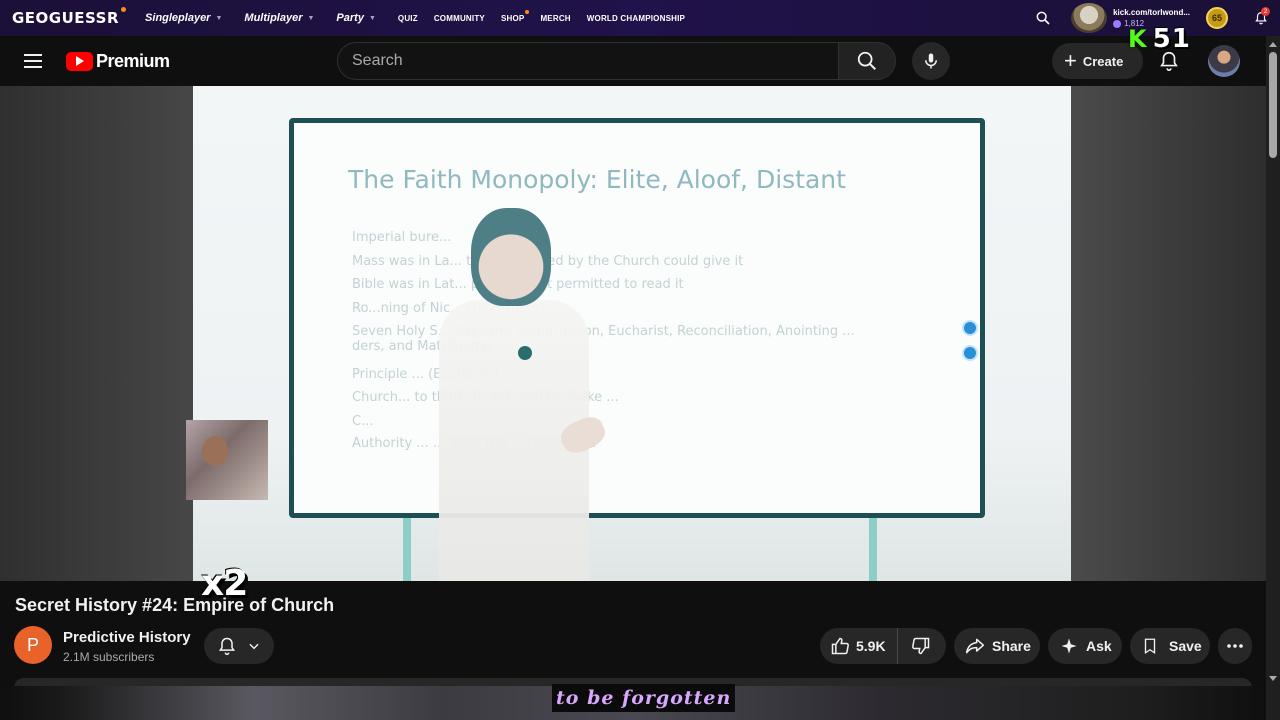  I want to click on more-dots-icon, so click(1235, 646).